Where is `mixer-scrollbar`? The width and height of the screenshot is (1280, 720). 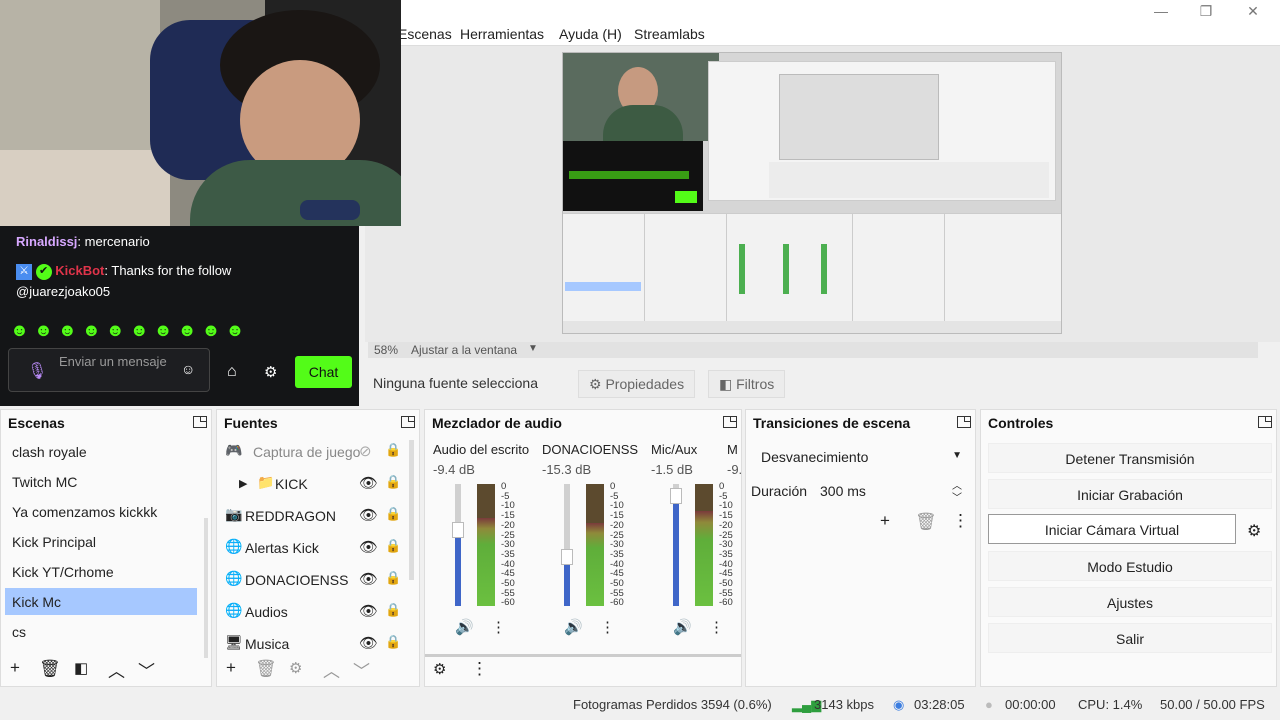
mixer-scrollbar is located at coordinates (583, 655).